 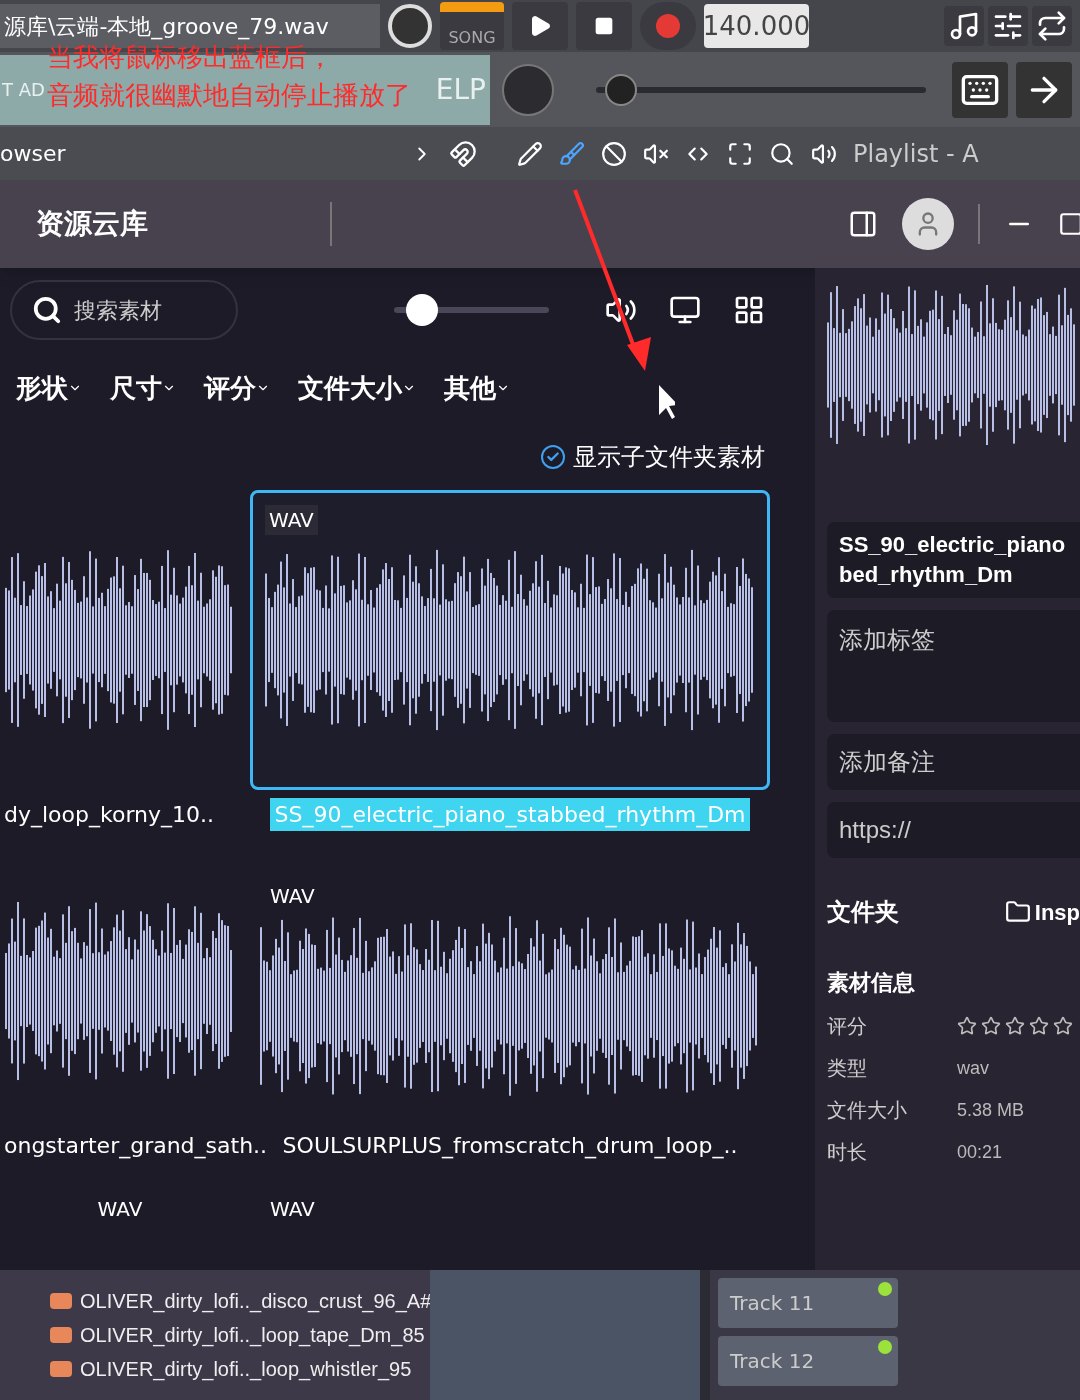 I want to click on mouse-cursor-icon, so click(x=667, y=402).